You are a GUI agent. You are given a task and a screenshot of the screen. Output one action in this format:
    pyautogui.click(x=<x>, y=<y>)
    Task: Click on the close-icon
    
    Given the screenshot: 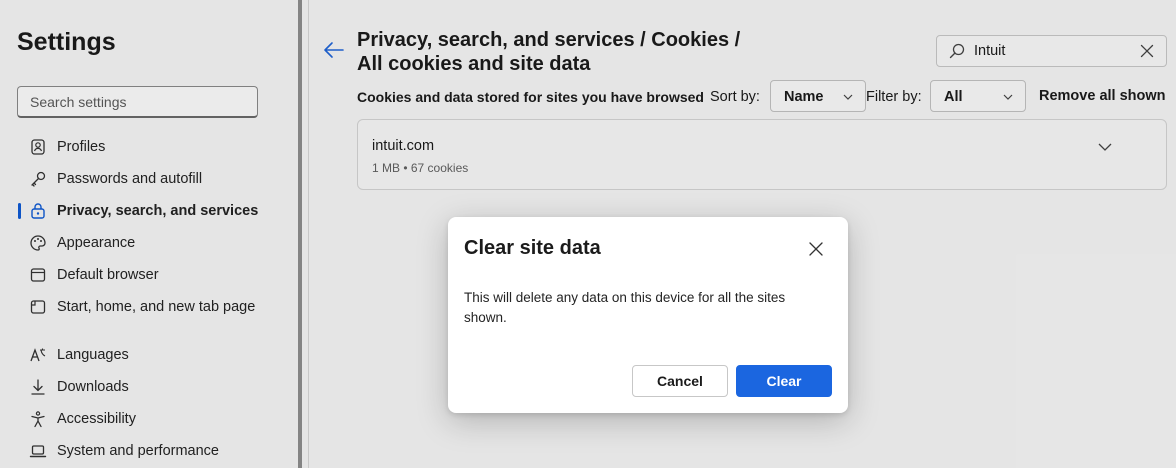 What is the action you would take?
    pyautogui.click(x=816, y=249)
    